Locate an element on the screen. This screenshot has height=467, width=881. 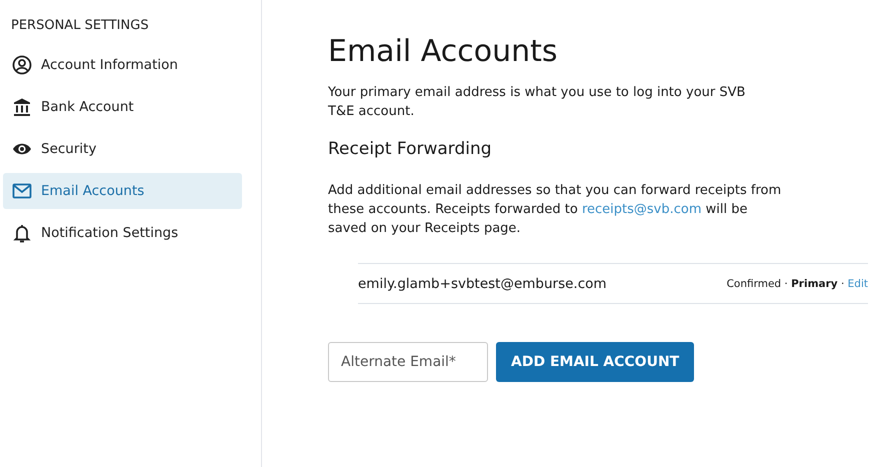
email-status: Confirmed · Primary · Edit is located at coordinates (797, 284).